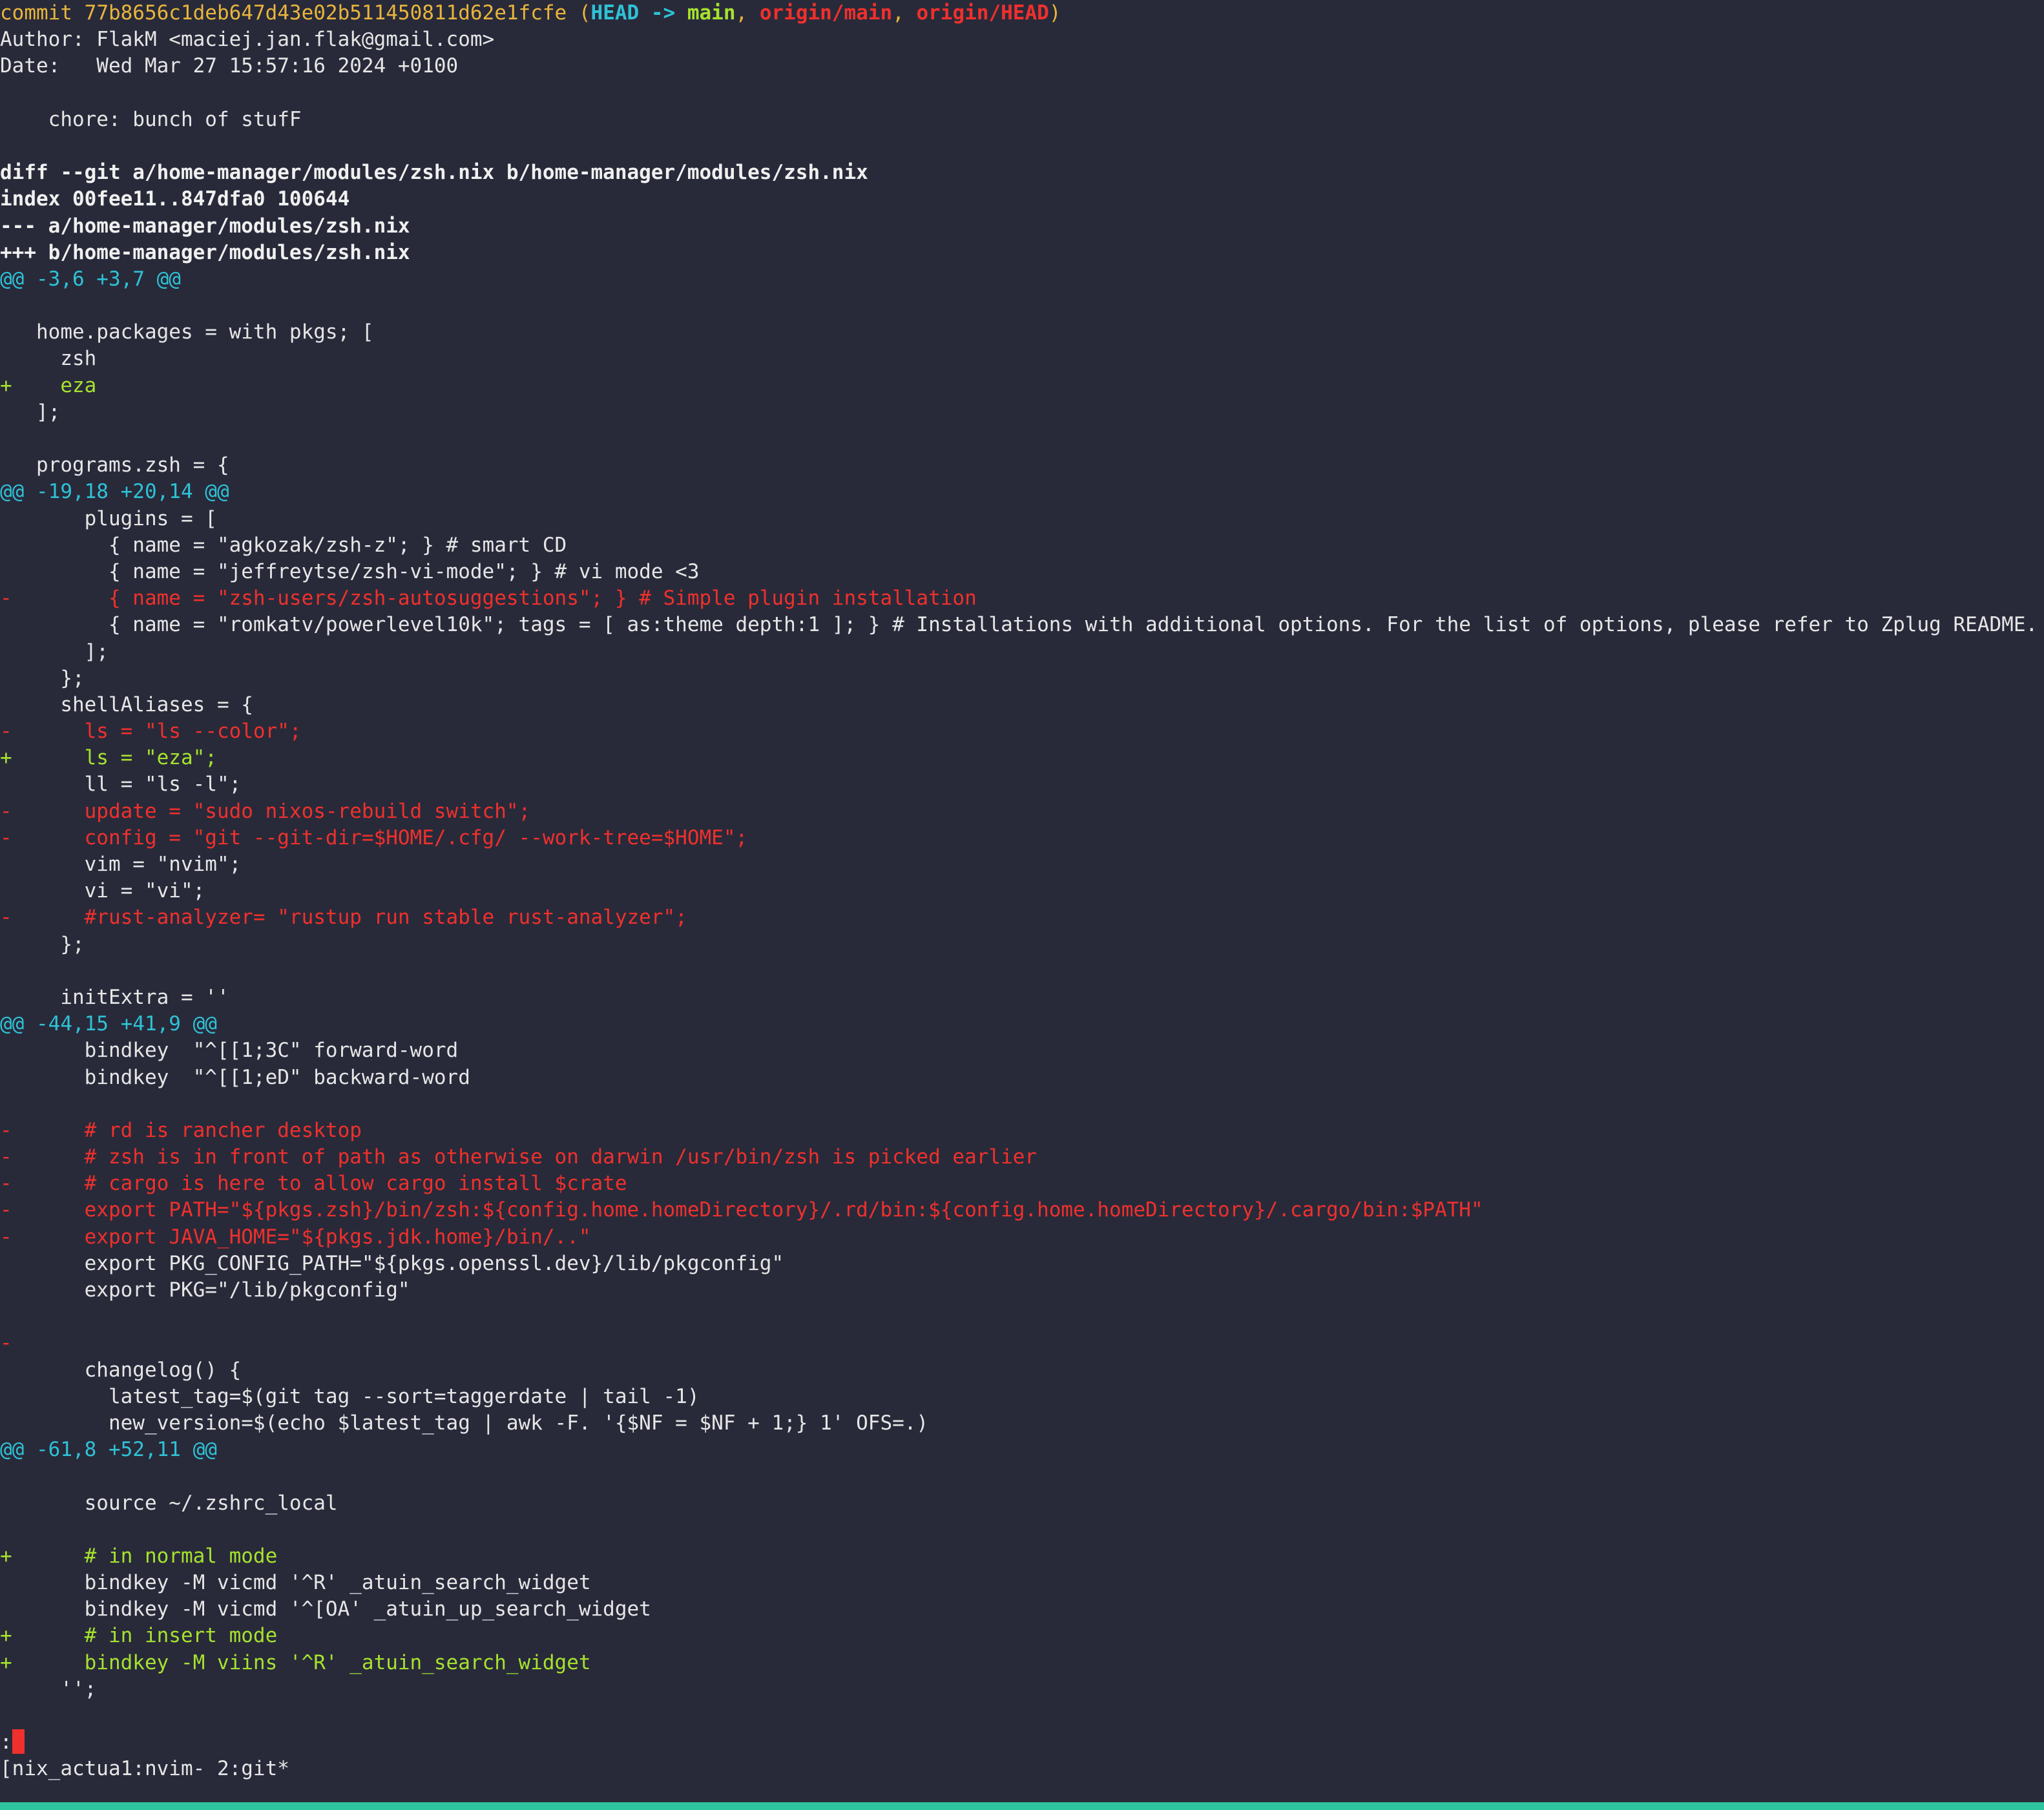  Describe the element at coordinates (1022, 1769) in the screenshot. I see `tmux-status-line: [nix_actua1:nvim- 2:git*` at that location.